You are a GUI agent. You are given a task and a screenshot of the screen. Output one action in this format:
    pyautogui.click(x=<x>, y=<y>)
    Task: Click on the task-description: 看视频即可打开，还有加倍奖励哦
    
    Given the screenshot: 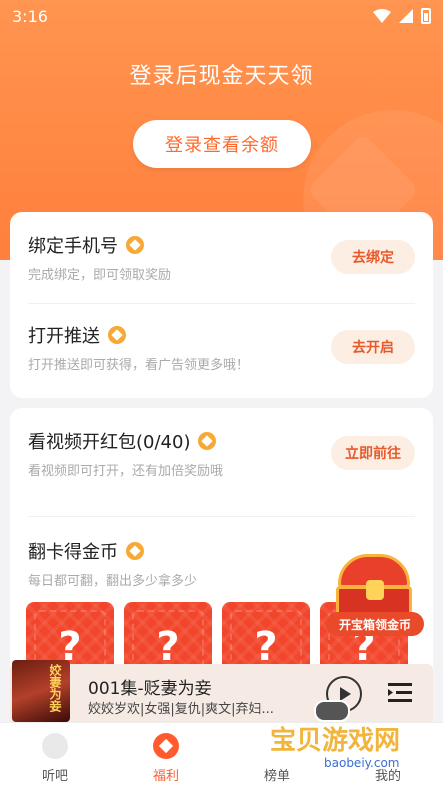 What is the action you would take?
    pyautogui.click(x=126, y=471)
    